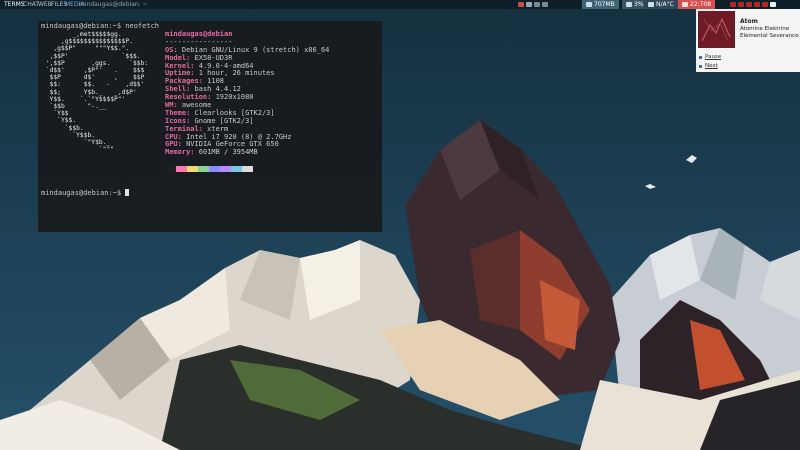 Image resolution: width=800 pixels, height=450 pixels. What do you see at coordinates (224, 120) in the screenshot?
I see `info-value: Gnome [GTK2/3]` at bounding box center [224, 120].